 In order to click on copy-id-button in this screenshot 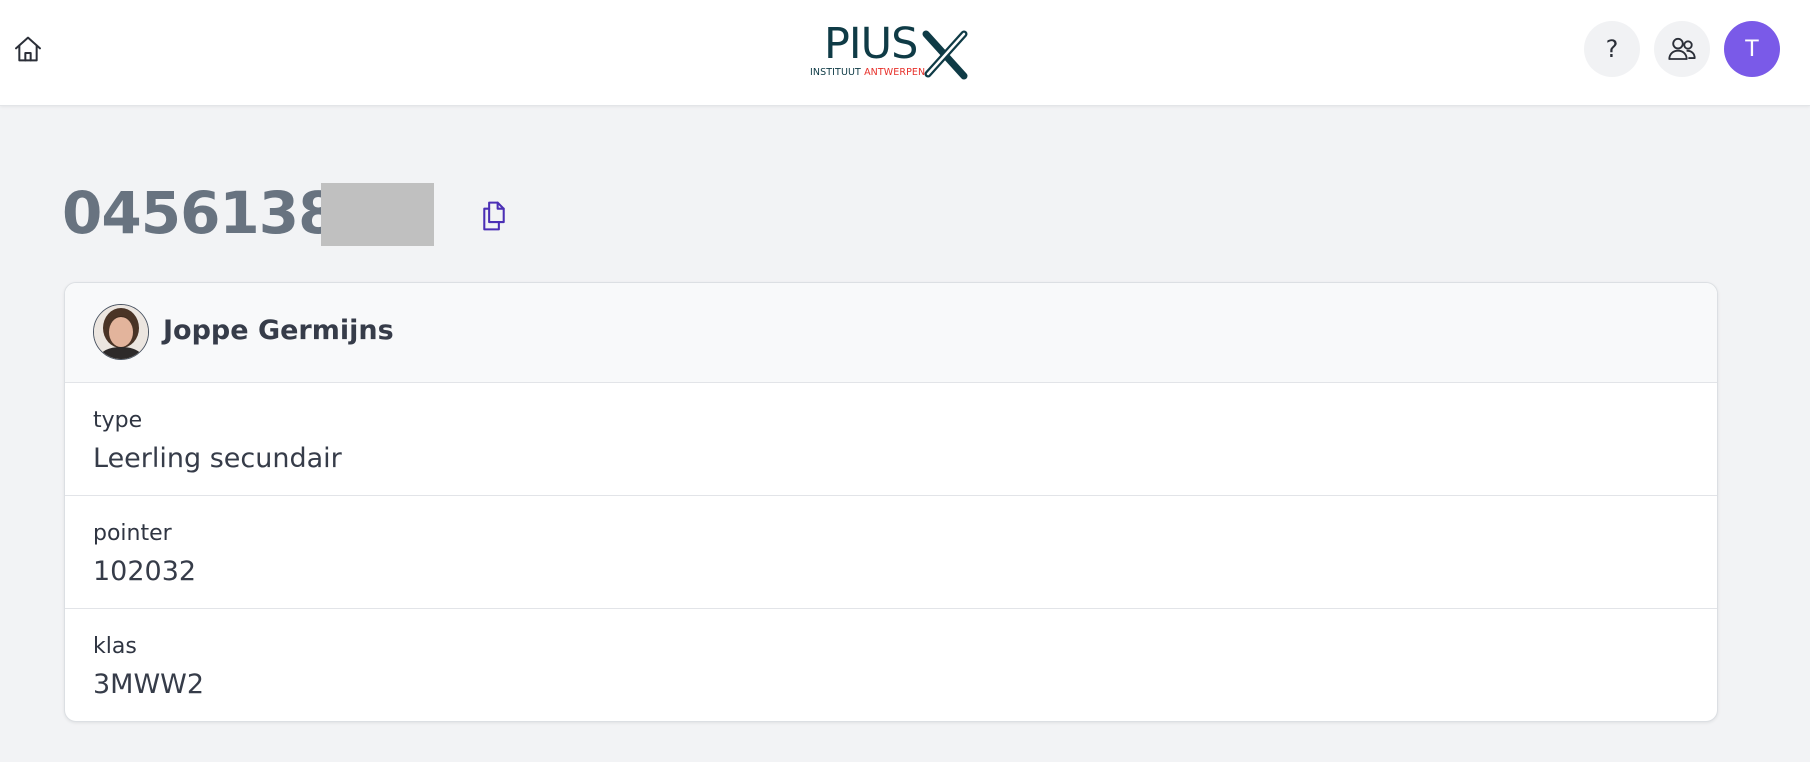, I will do `click(494, 216)`.